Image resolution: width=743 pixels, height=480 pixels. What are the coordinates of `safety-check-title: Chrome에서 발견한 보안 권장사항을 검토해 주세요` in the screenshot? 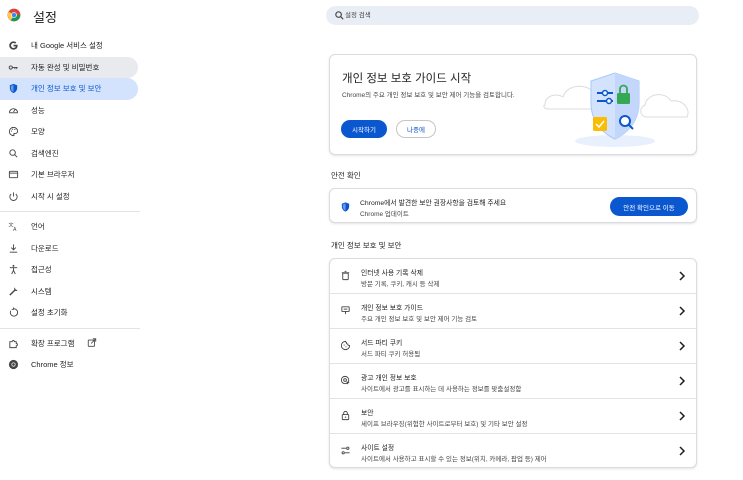 It's located at (433, 203).